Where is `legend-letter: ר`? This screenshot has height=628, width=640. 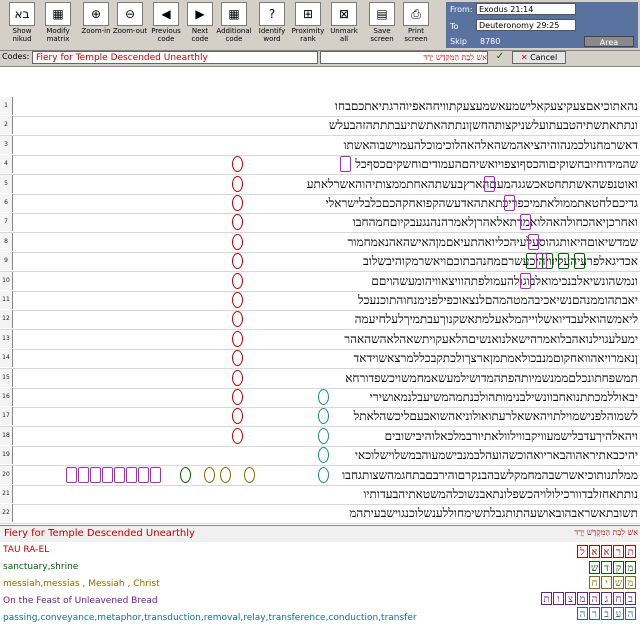 legend-letter: ר is located at coordinates (594, 613).